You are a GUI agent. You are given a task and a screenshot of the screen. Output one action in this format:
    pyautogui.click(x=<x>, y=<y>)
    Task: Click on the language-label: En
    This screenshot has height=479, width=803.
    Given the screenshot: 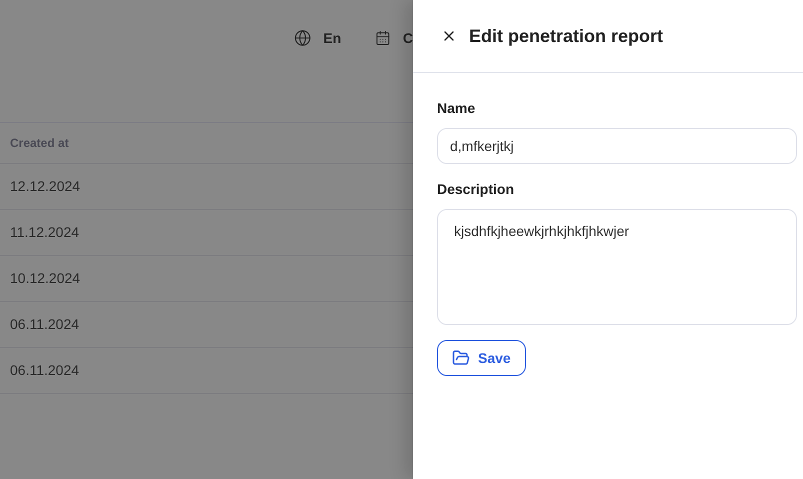 What is the action you would take?
    pyautogui.click(x=332, y=38)
    